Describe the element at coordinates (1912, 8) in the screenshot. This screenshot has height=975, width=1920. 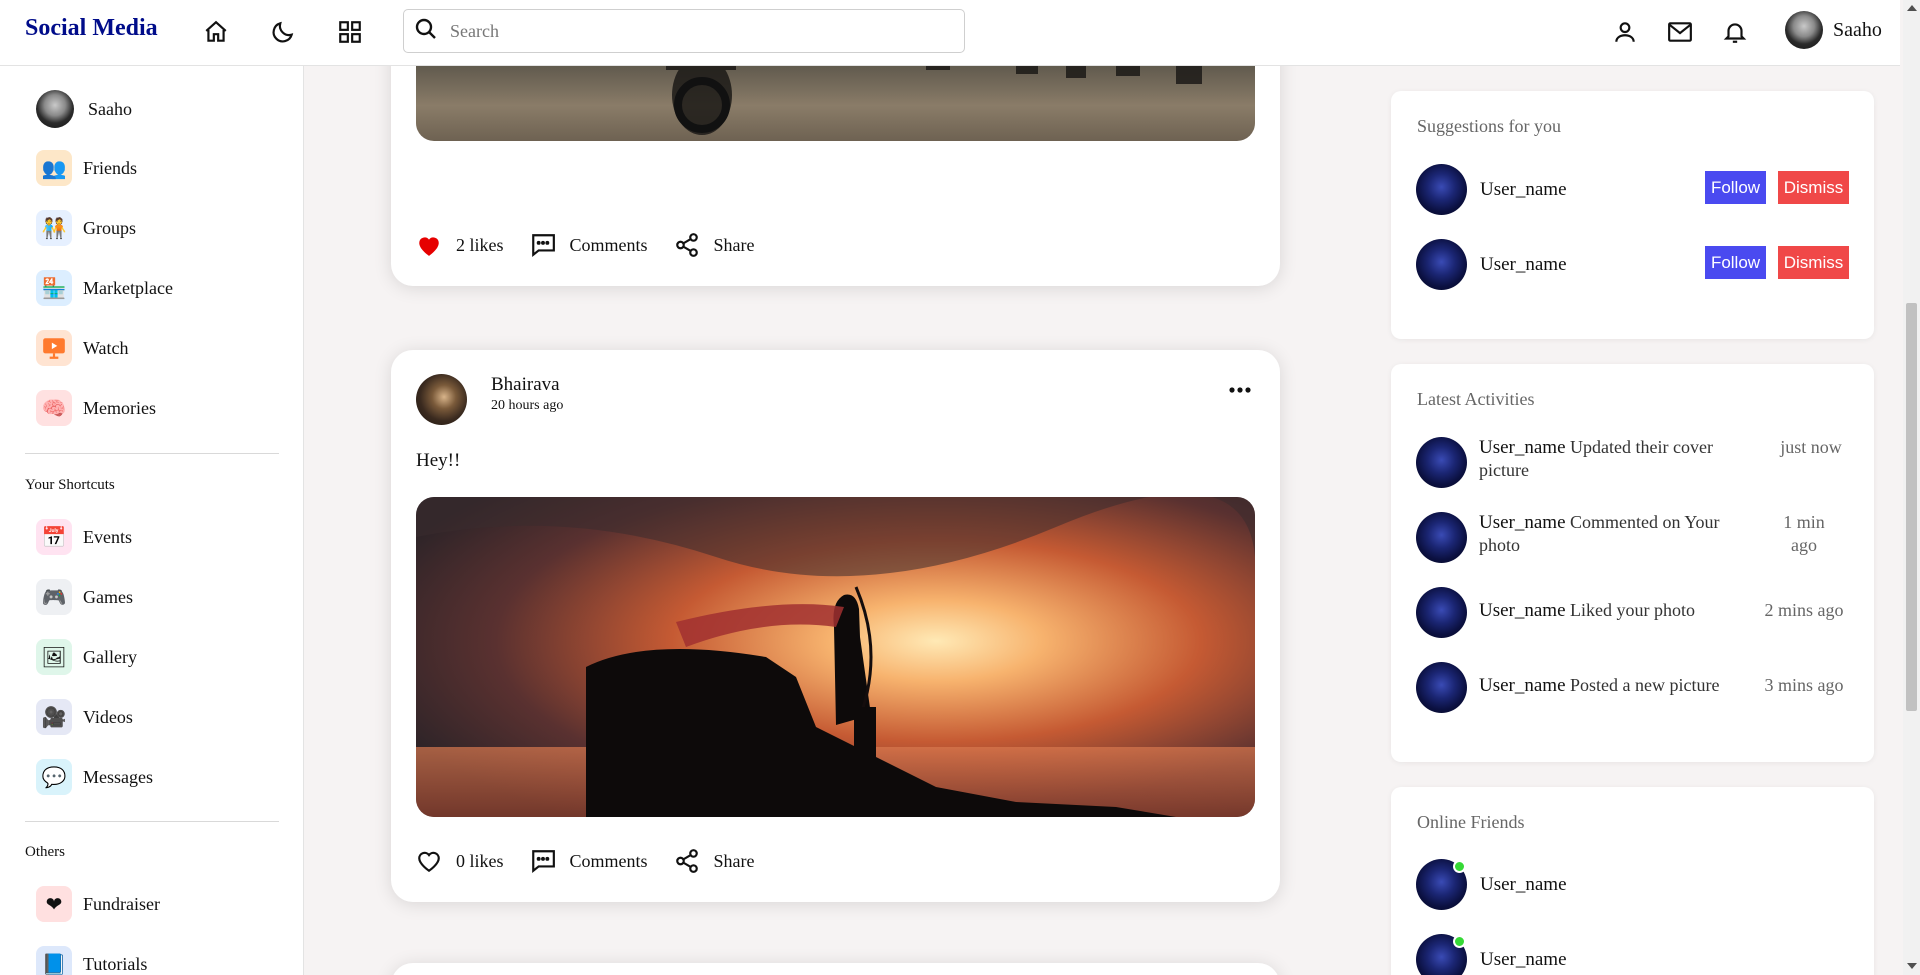
I see `scroll-up-arrow-icon` at that location.